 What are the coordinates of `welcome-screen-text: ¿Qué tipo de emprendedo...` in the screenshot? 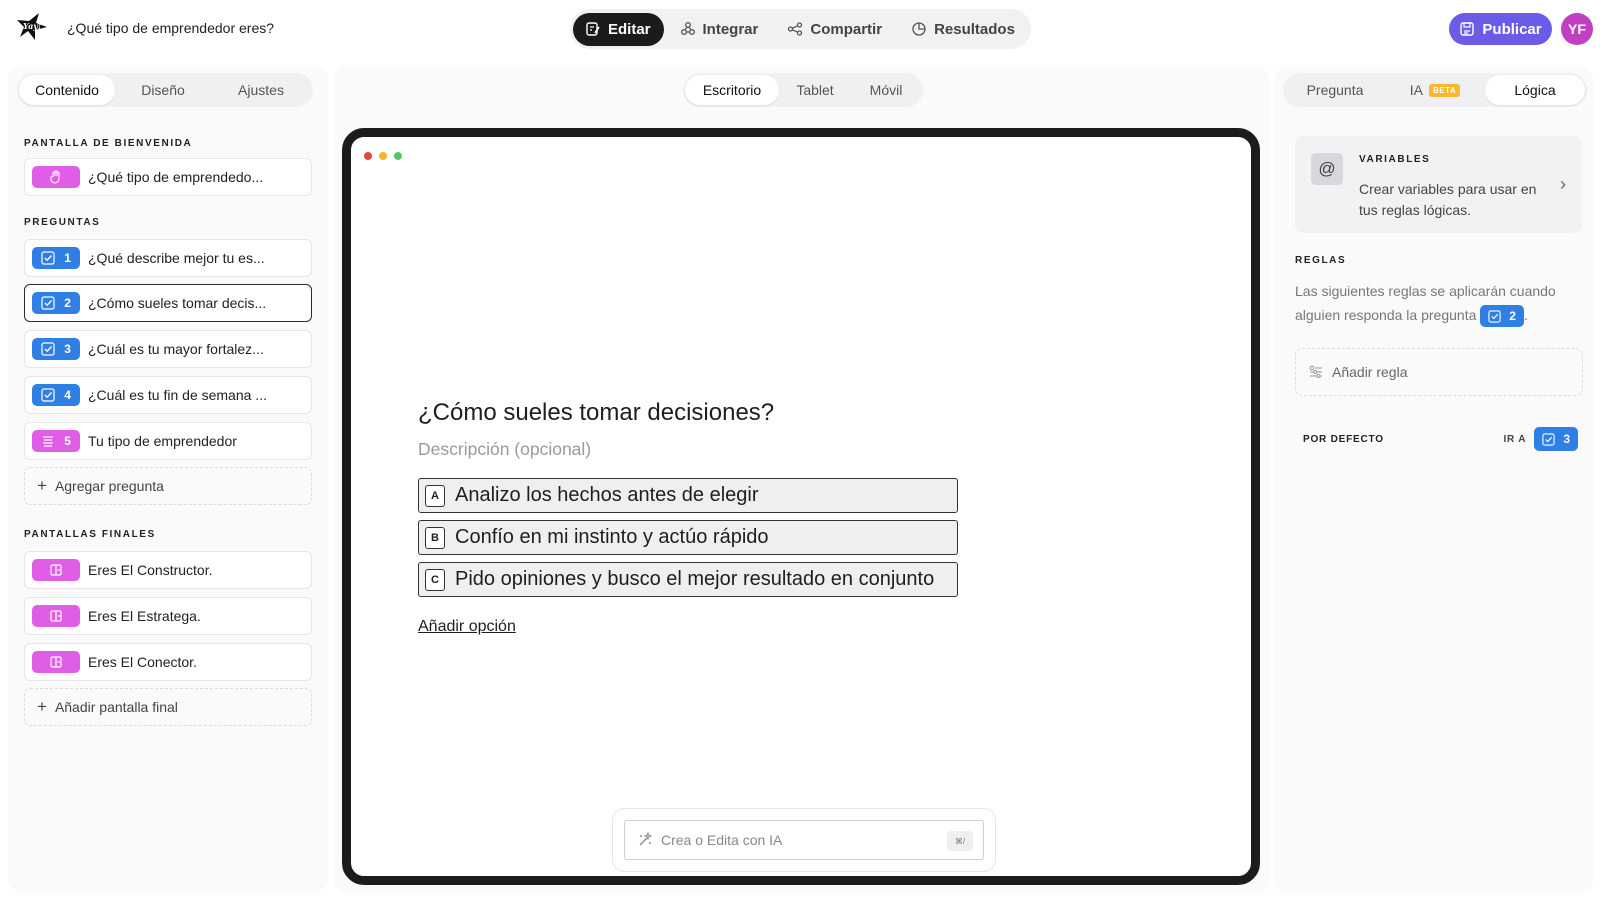 It's located at (176, 177).